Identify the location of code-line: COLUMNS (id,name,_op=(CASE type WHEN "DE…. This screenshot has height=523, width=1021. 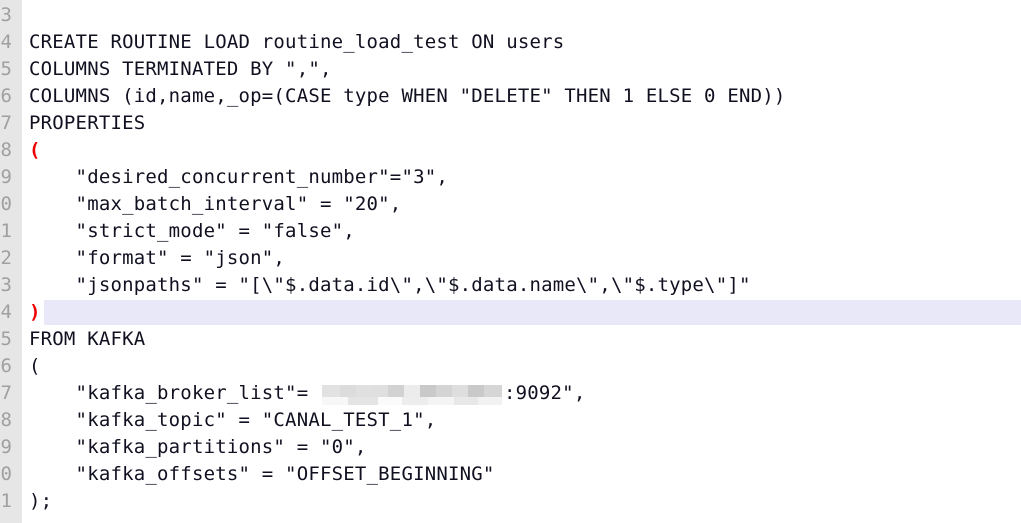
(521, 96).